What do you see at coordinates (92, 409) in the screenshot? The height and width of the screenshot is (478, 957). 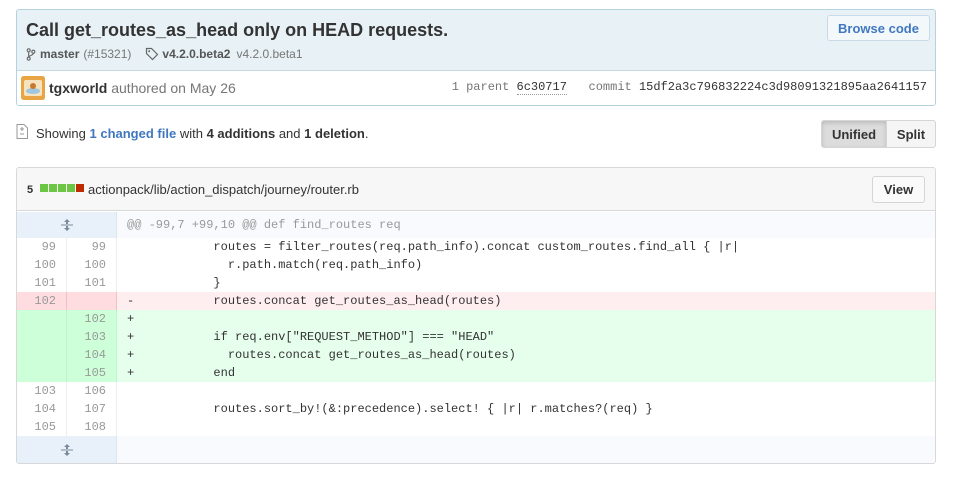 I see `new-line-number: 107` at bounding box center [92, 409].